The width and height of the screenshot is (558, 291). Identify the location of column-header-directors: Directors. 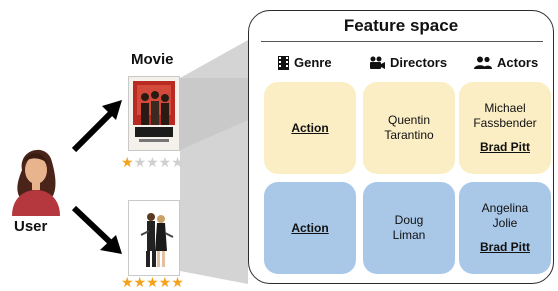
(408, 62).